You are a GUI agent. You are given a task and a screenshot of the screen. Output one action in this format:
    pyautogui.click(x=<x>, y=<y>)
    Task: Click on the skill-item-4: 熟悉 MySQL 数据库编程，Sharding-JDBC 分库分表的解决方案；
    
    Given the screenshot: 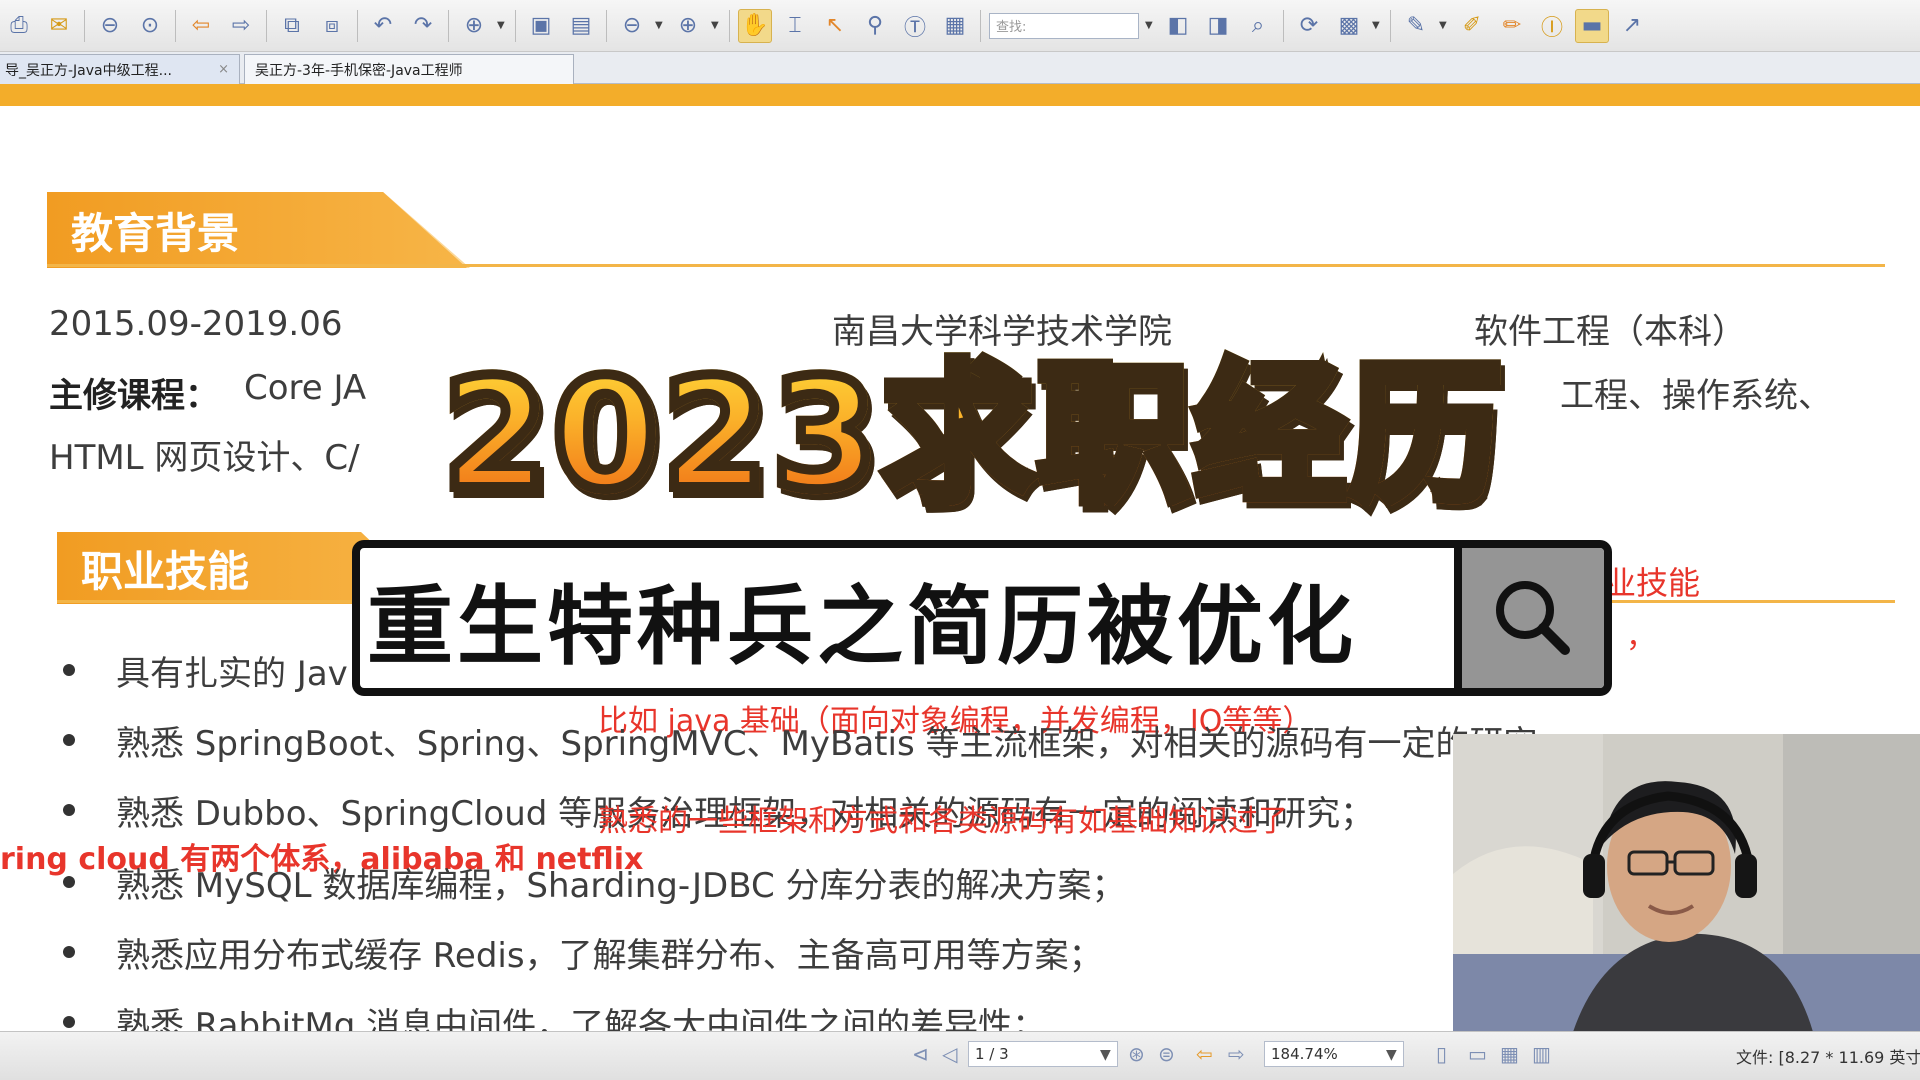 What is the action you would take?
    pyautogui.click(x=621, y=886)
    